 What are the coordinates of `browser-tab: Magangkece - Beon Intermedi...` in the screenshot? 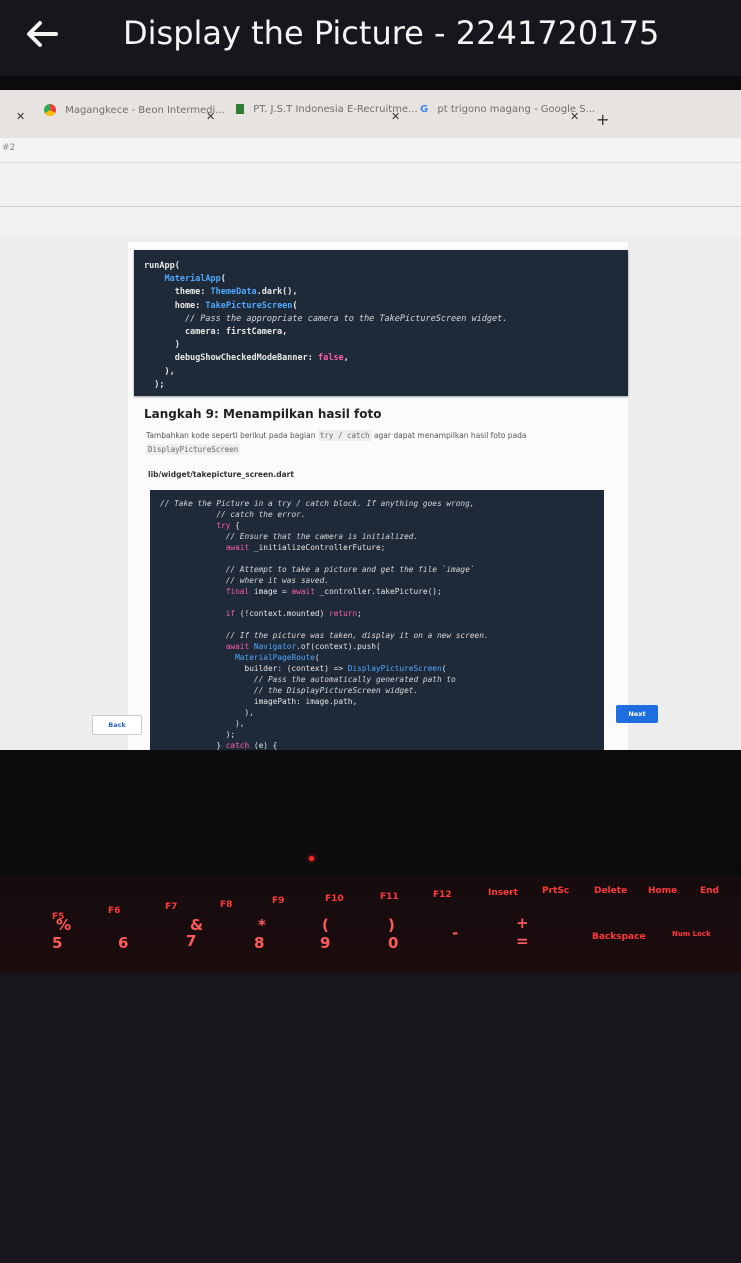 It's located at (134, 114).